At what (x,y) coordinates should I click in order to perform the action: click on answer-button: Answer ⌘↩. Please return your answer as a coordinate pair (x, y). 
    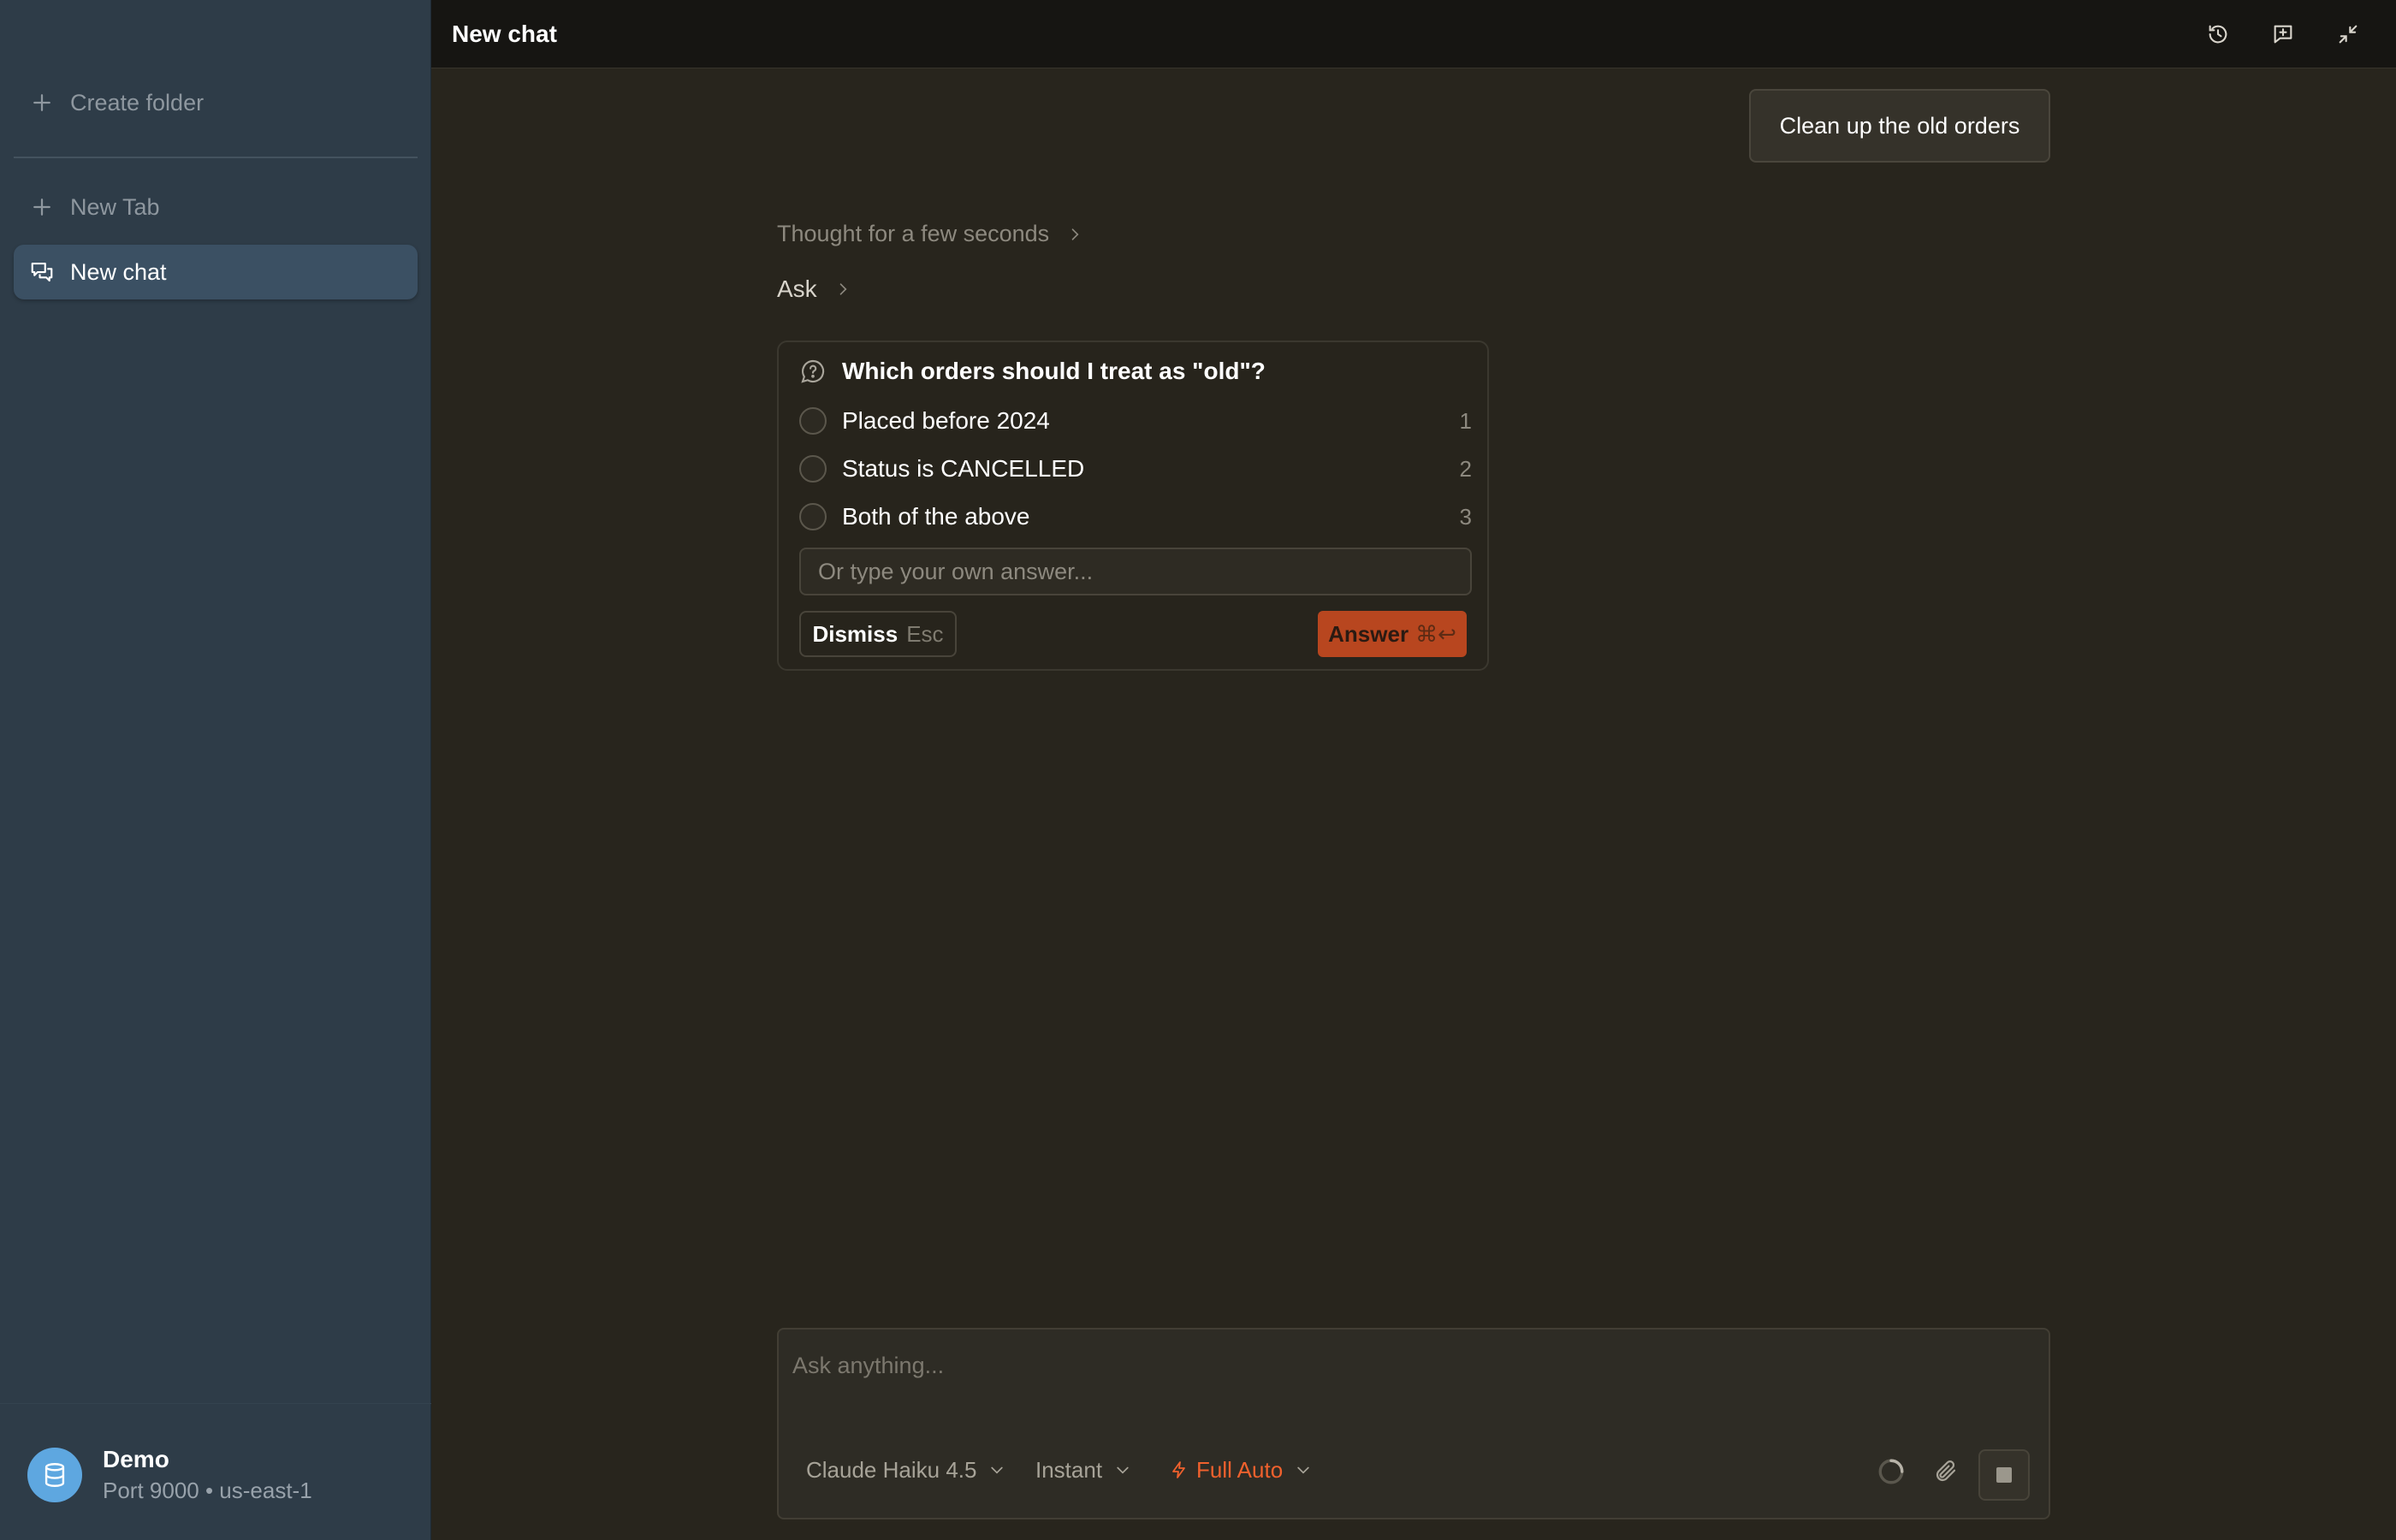
    Looking at the image, I should click on (1392, 634).